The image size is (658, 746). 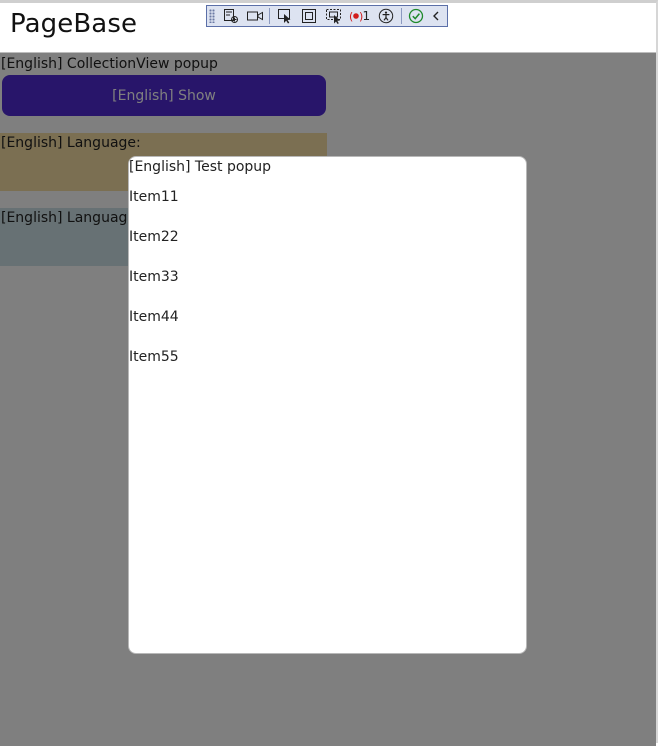 I want to click on popup-title: [English] Test popup, so click(x=200, y=167).